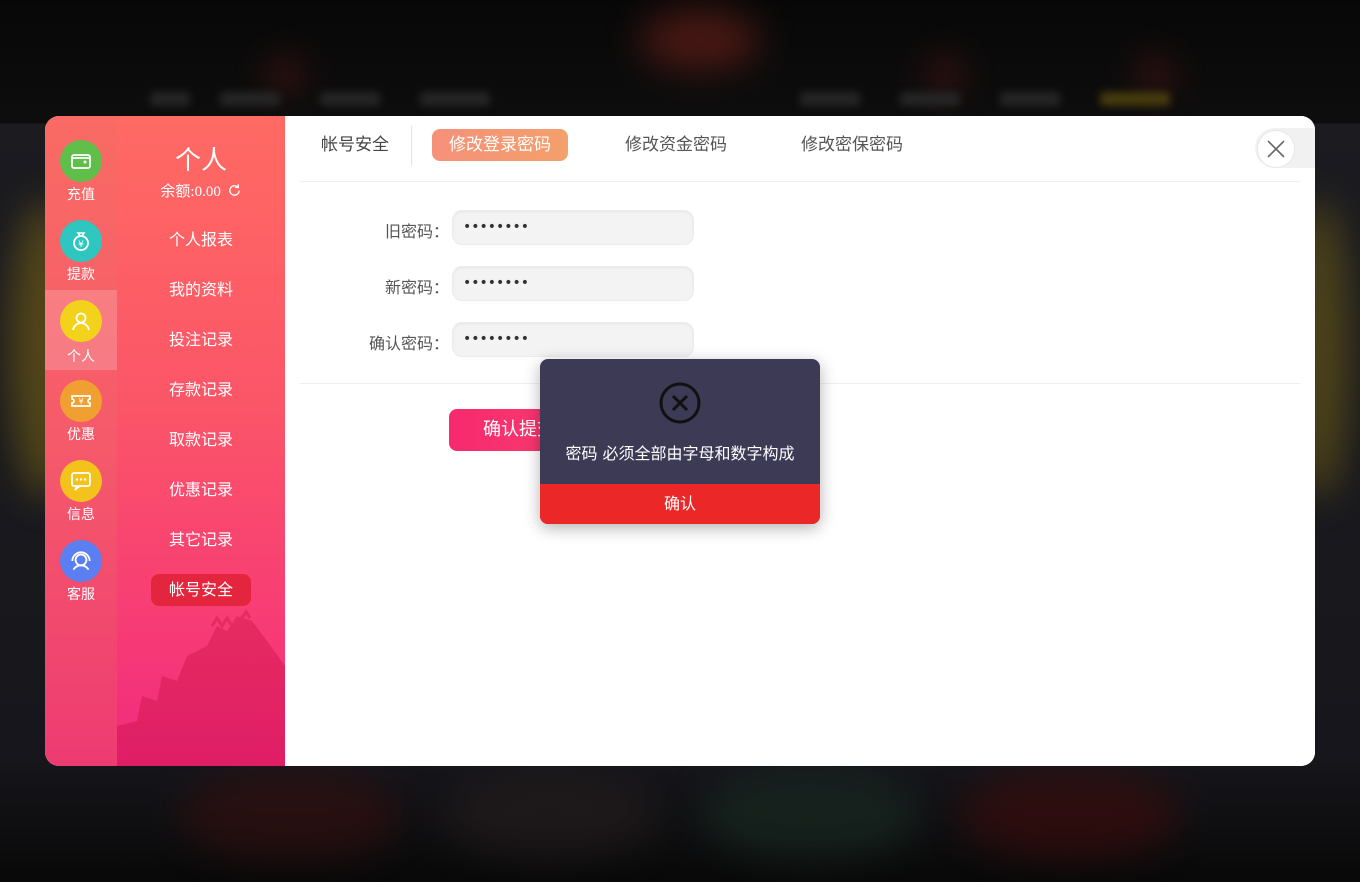  What do you see at coordinates (81, 161) in the screenshot?
I see `wallet-icon` at bounding box center [81, 161].